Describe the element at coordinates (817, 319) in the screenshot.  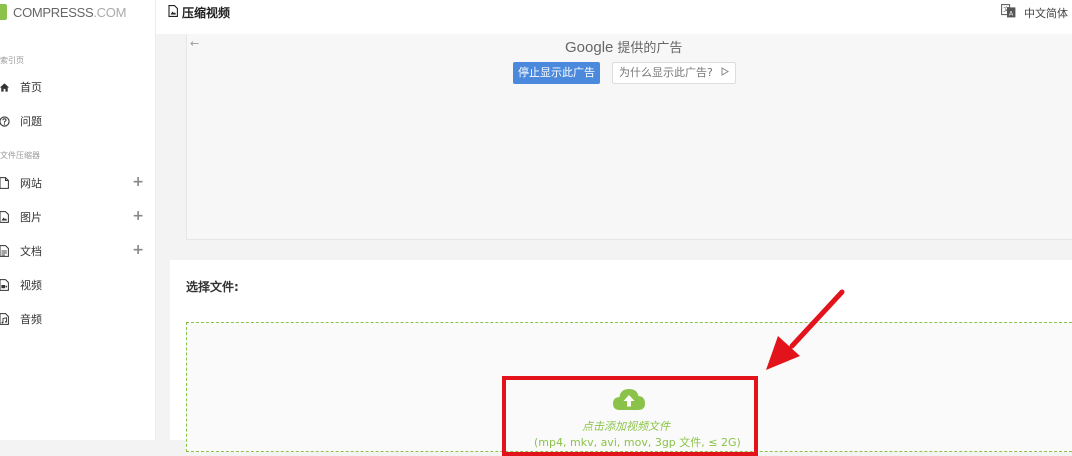
I see `arrow-shaft` at that location.